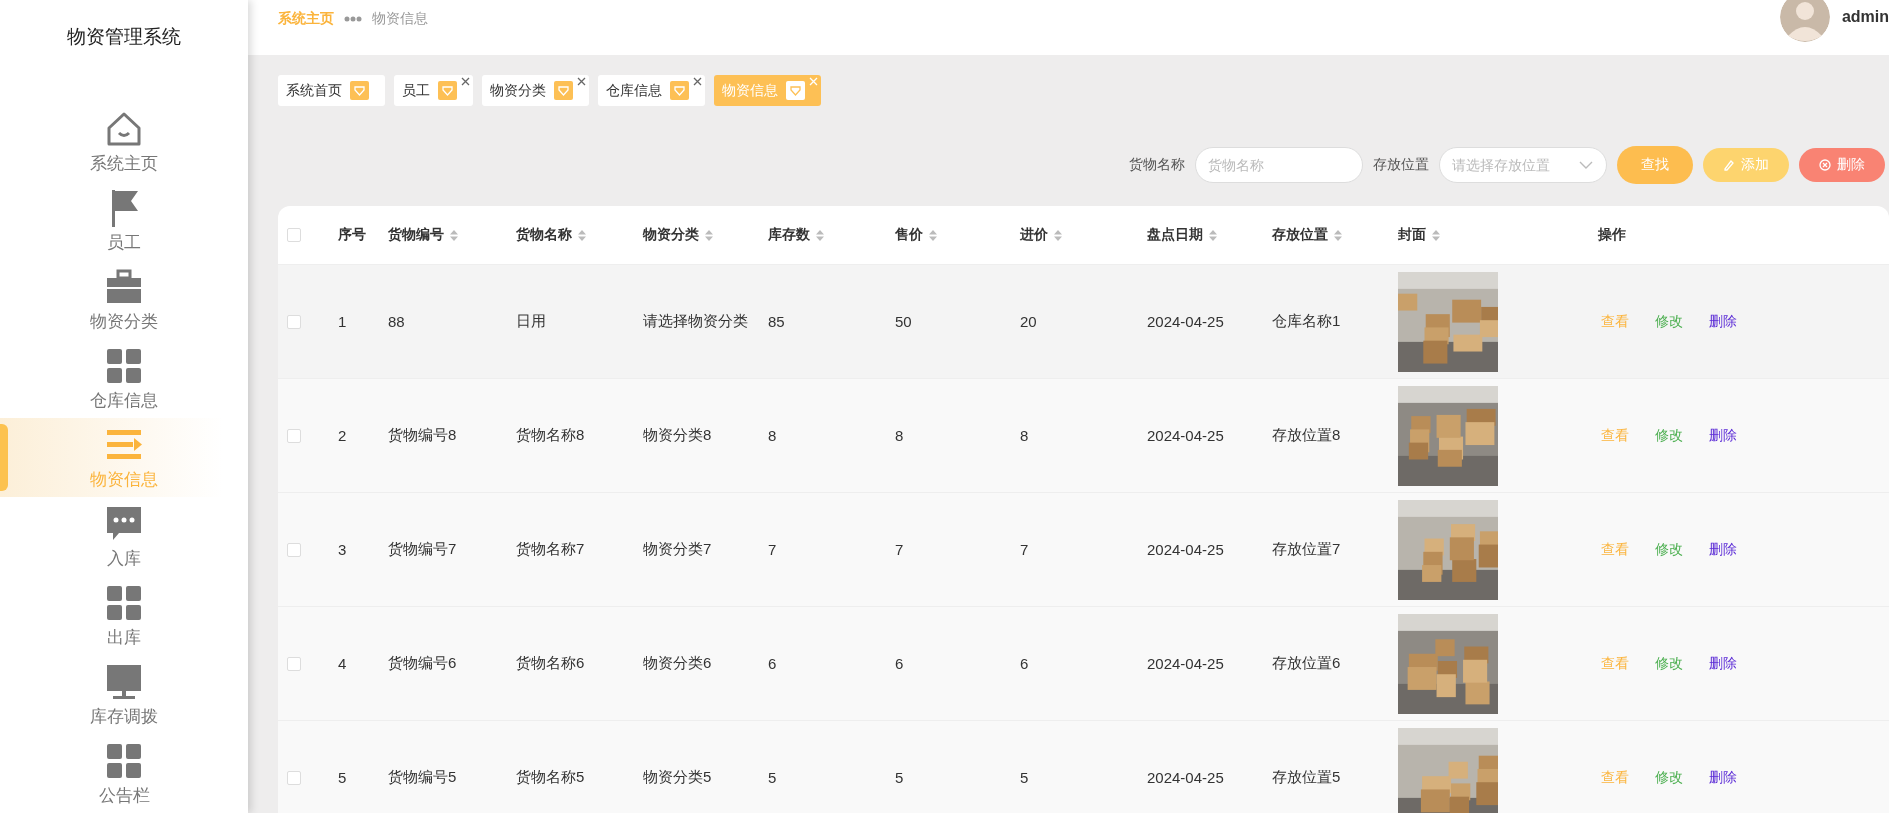 The width and height of the screenshot is (1889, 813). I want to click on table-cell-text: 物资分类8, so click(678, 435).